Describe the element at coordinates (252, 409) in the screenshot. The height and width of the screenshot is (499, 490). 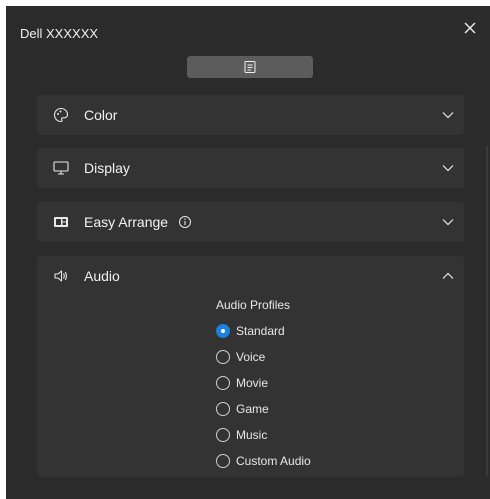
I see `radio-label-game: Game` at that location.